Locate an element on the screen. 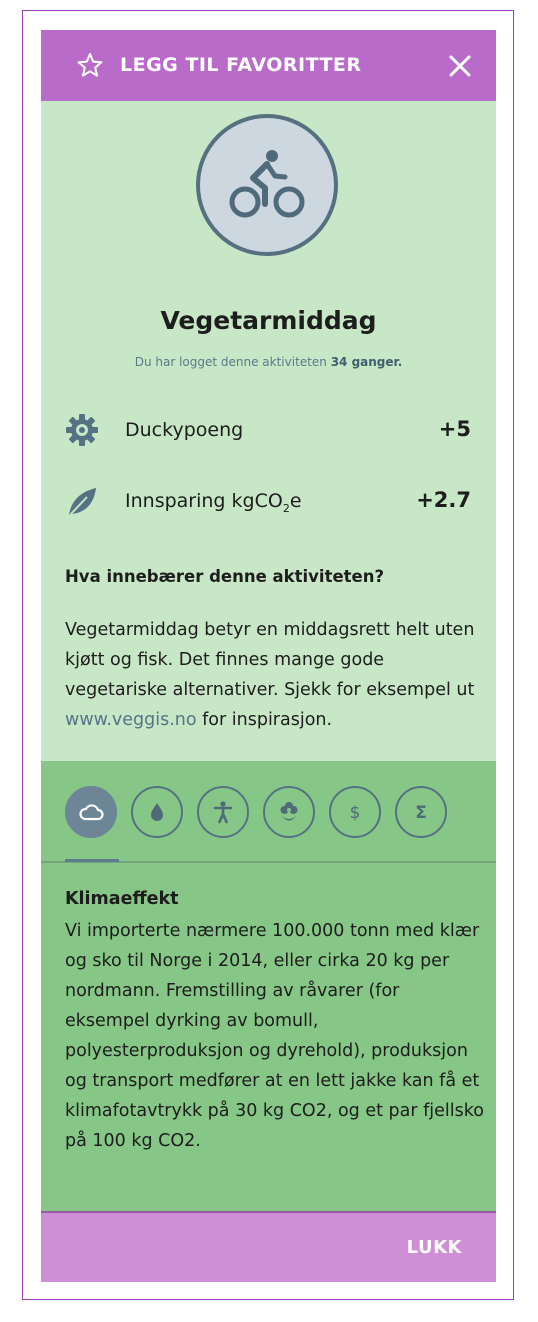 Image resolution: width=538 pixels, height=1322 pixels. active-tab-indicator is located at coordinates (92, 860).